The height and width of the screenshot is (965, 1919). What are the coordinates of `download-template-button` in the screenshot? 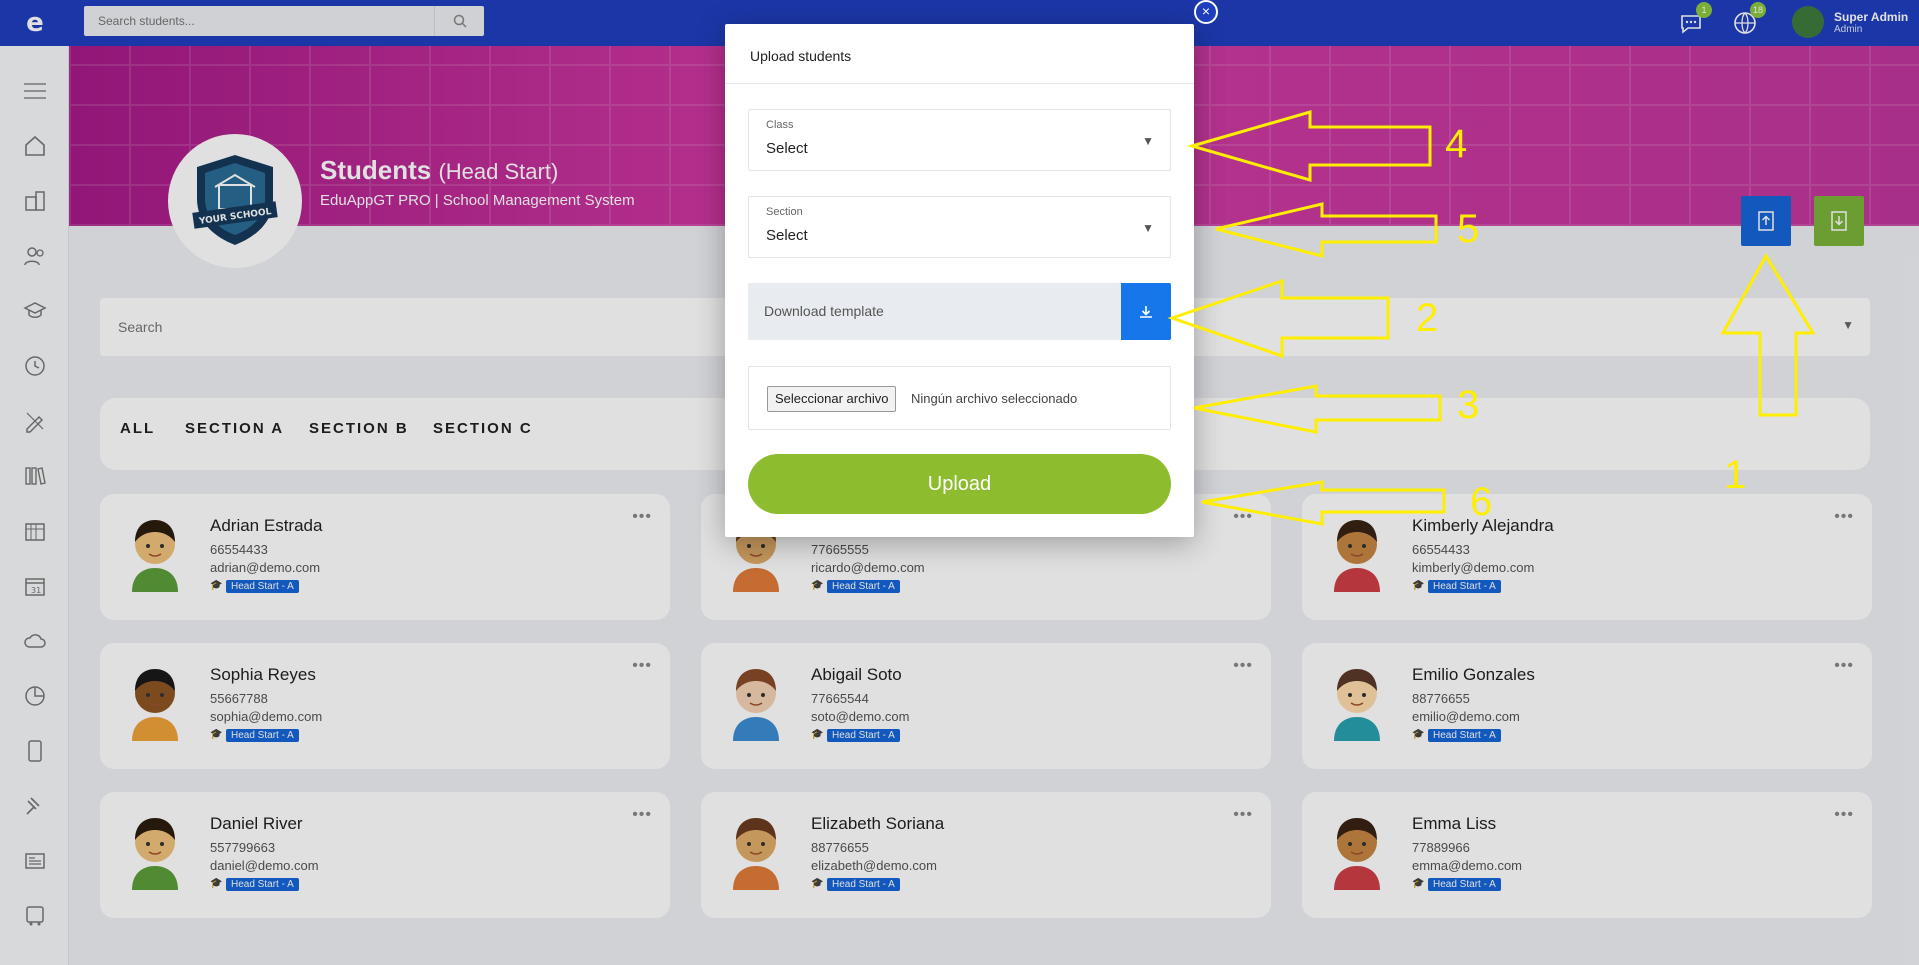 It's located at (1146, 311).